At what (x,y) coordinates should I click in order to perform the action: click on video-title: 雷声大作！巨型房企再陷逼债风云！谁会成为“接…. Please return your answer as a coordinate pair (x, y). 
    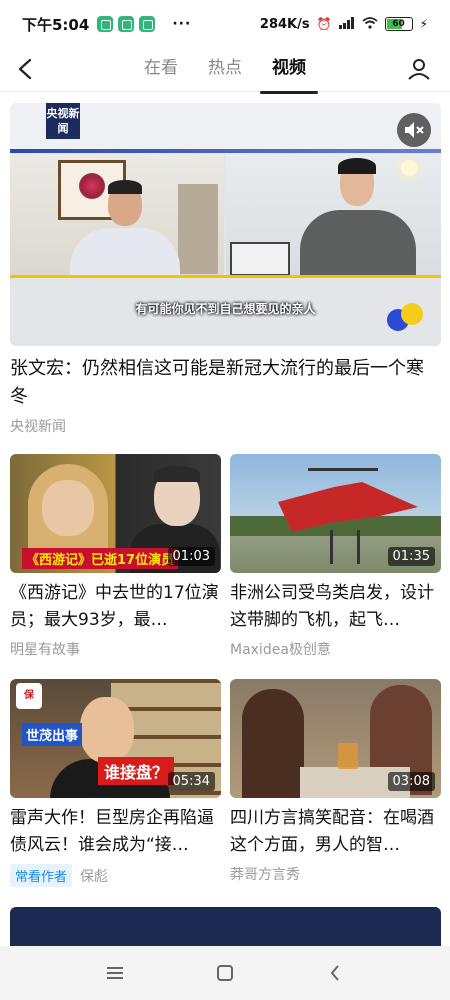
    Looking at the image, I should click on (115, 832).